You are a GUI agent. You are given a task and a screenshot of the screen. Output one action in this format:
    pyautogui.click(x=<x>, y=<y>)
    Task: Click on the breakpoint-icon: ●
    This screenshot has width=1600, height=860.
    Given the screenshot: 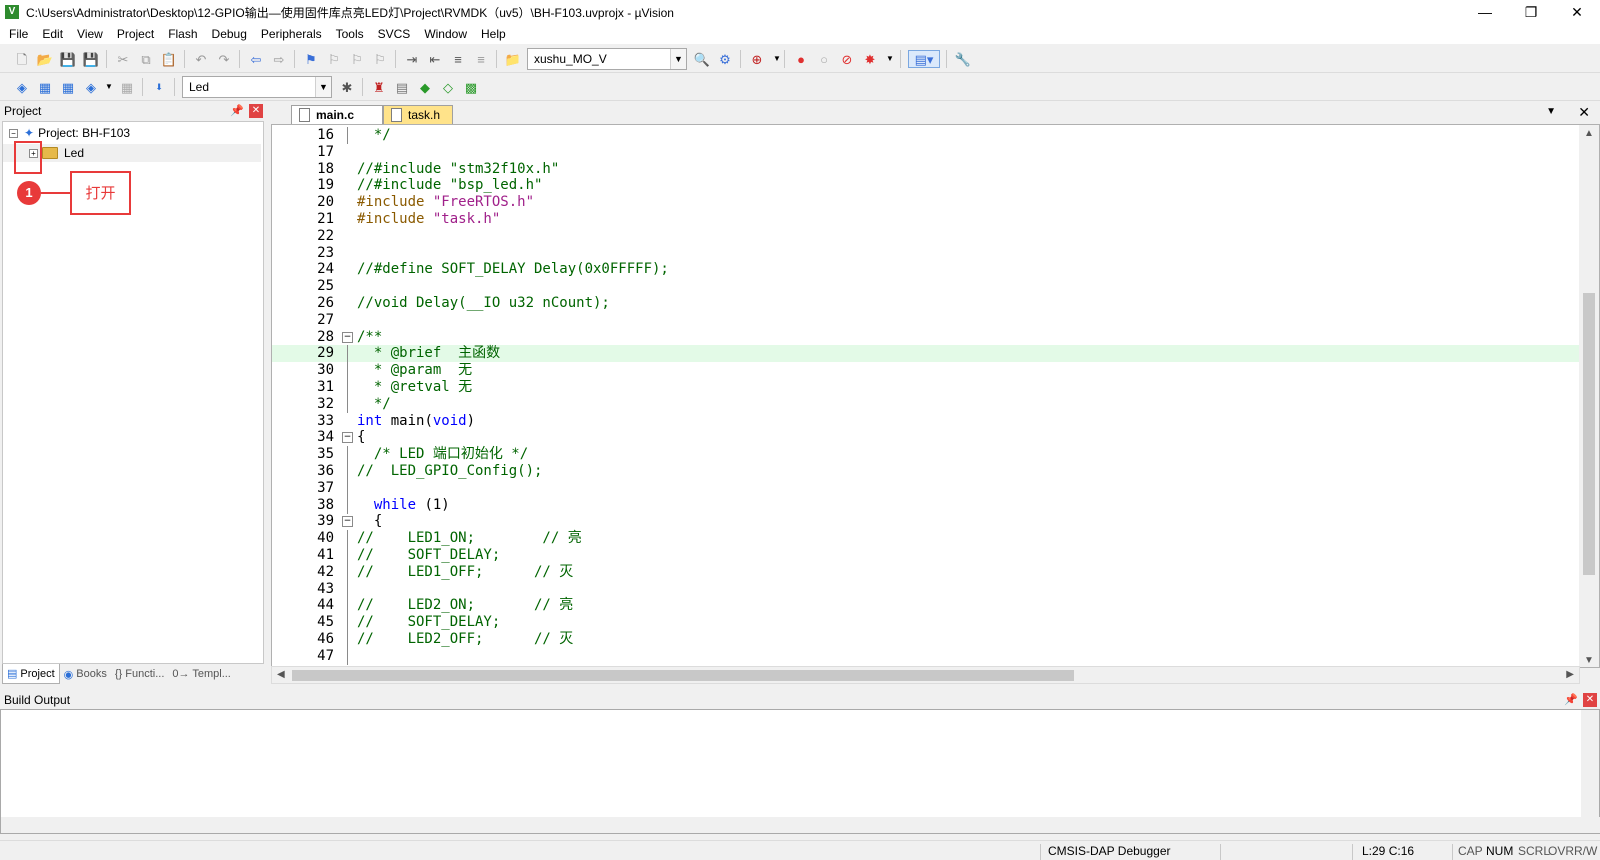 What is the action you would take?
    pyautogui.click(x=801, y=59)
    